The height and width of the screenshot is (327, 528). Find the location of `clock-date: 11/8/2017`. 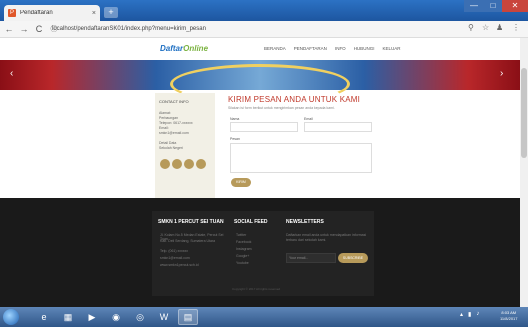

clock-date: 11/8/2017 is located at coordinates (509, 318).